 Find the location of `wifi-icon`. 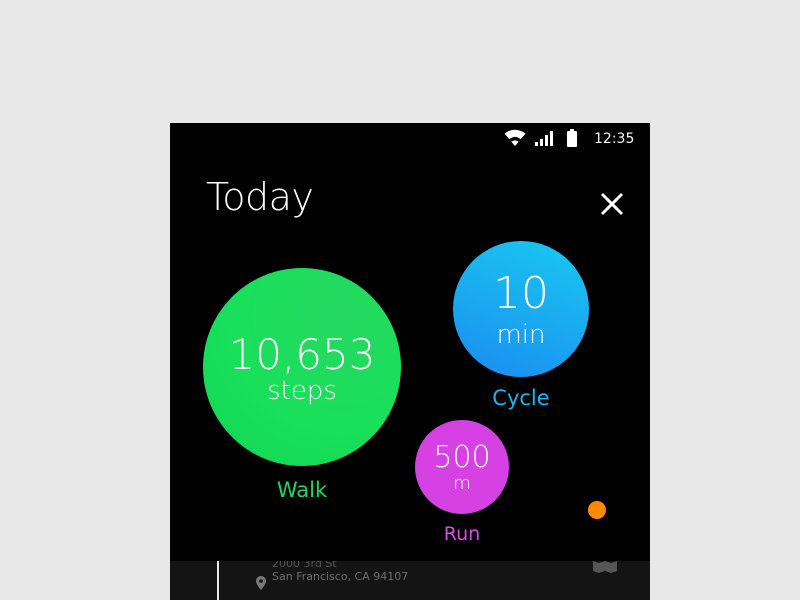

wifi-icon is located at coordinates (515, 137).